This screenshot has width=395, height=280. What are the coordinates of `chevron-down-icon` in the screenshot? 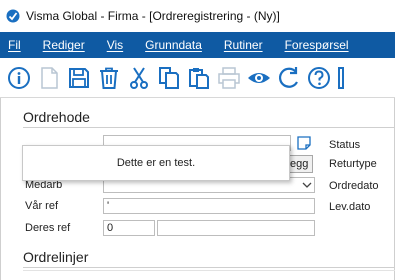 It's located at (307, 185).